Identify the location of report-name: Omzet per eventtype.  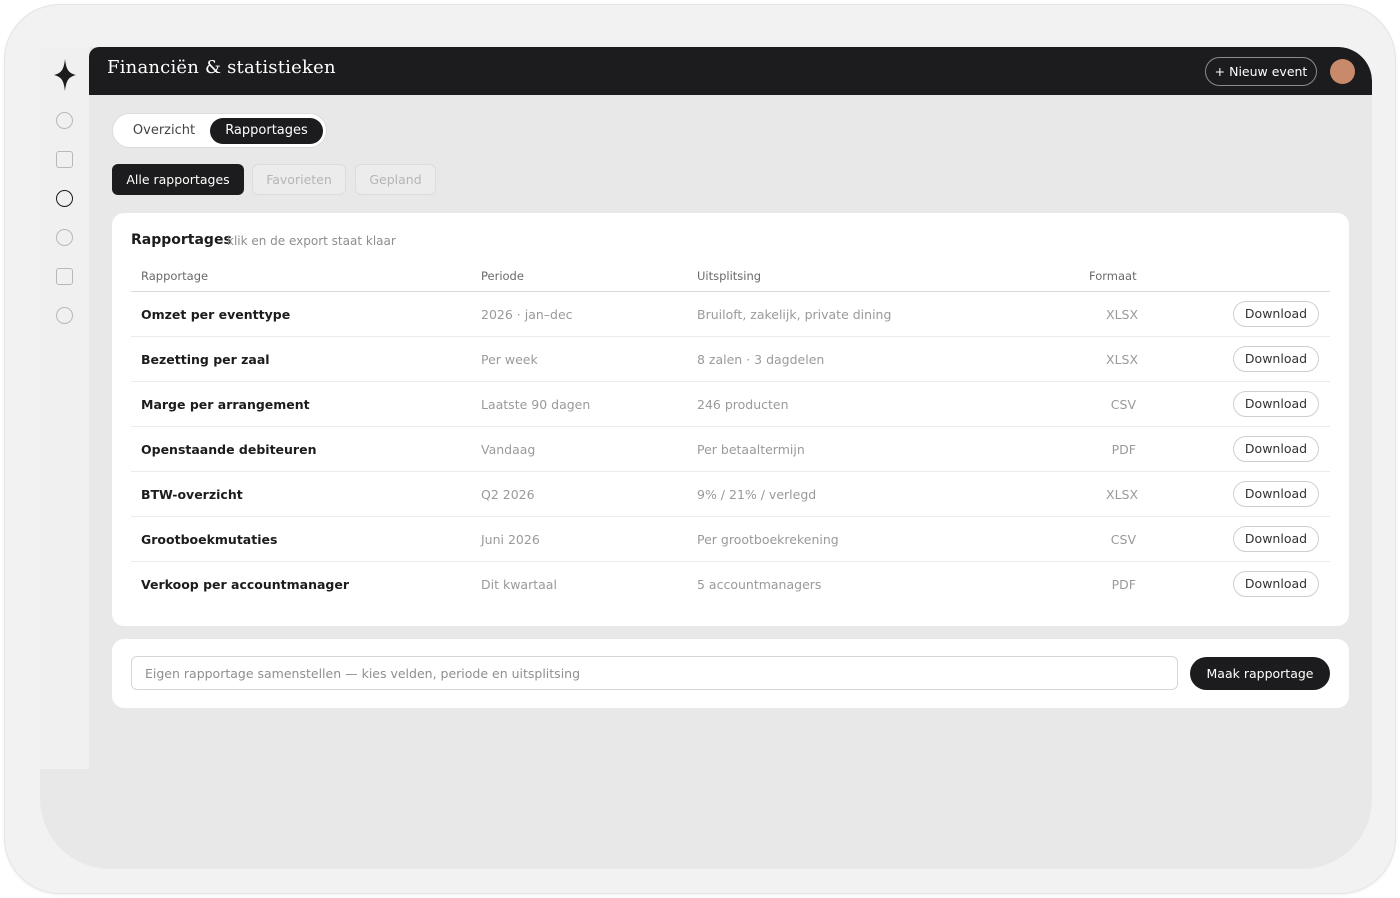
(216, 314).